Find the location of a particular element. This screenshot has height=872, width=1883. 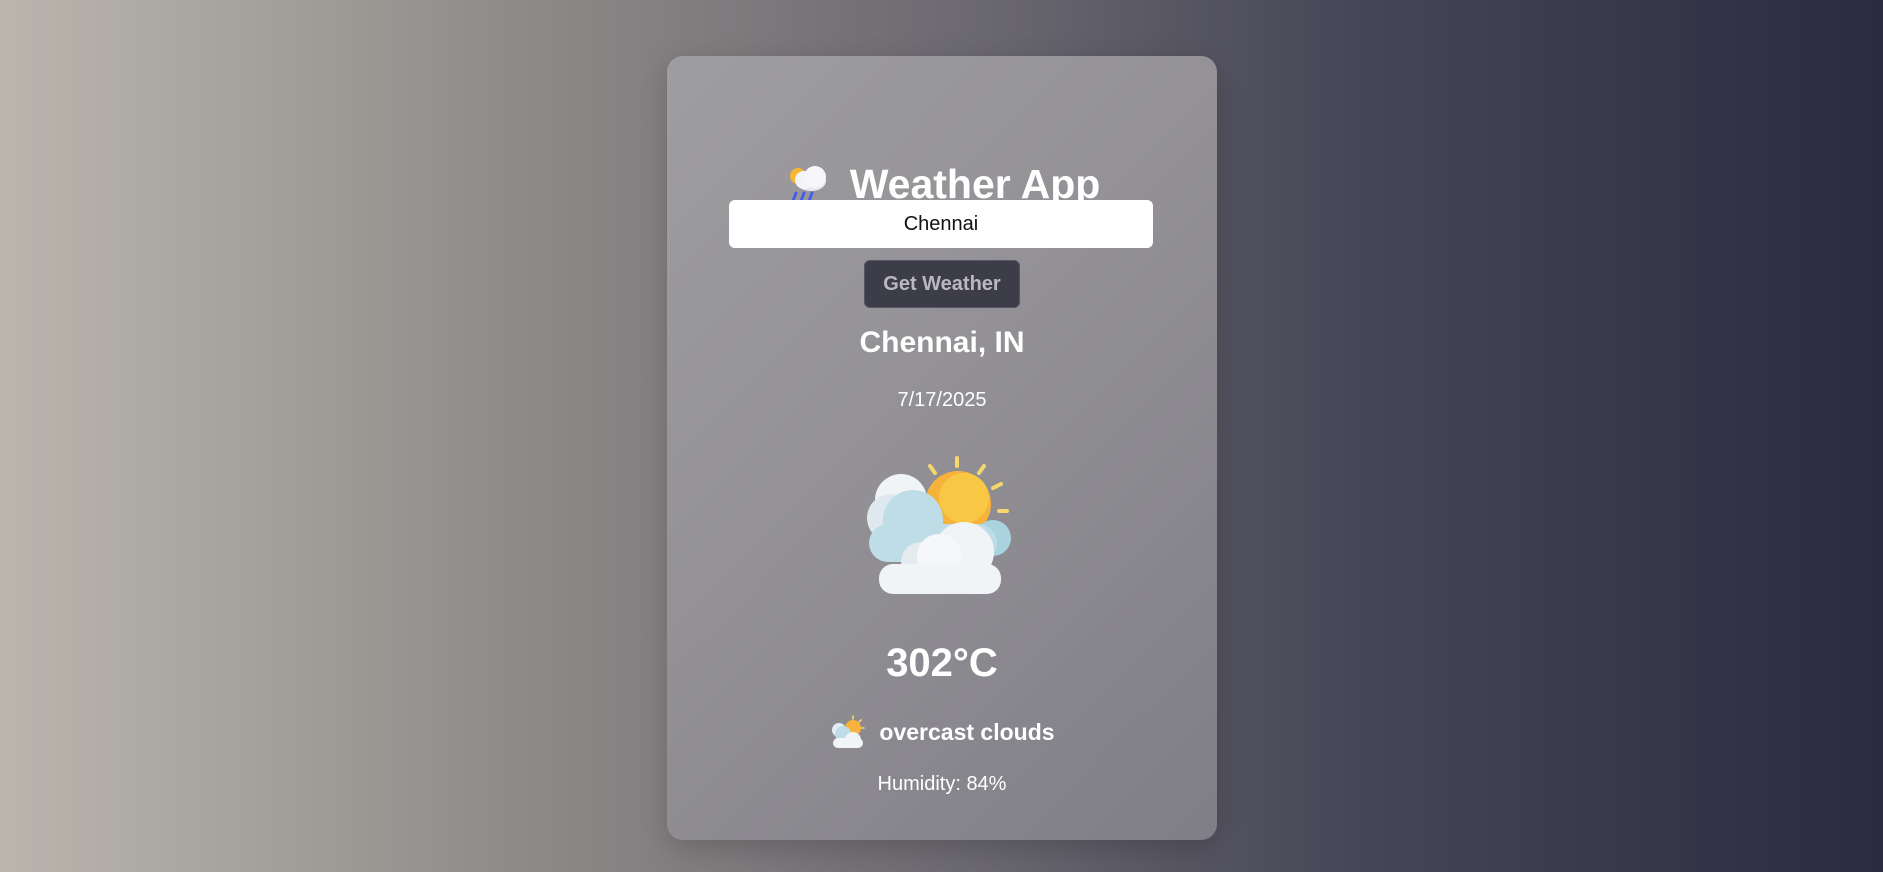

get-weather-button: Get Weather is located at coordinates (942, 284).